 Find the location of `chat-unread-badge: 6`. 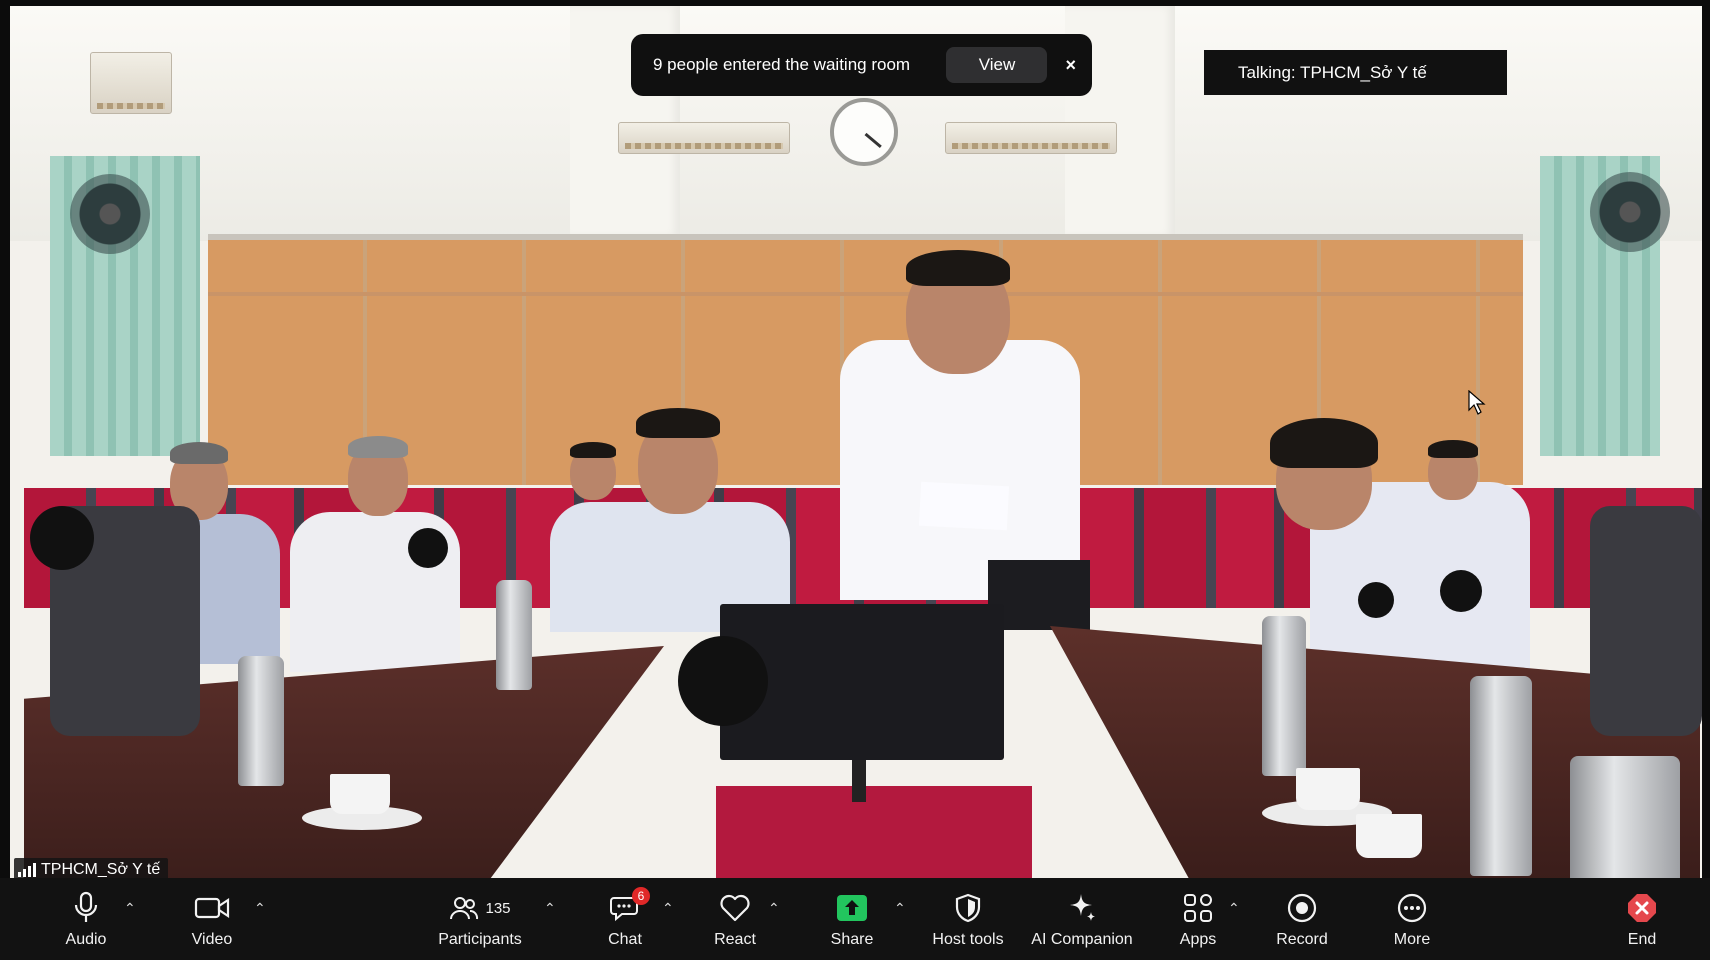

chat-unread-badge: 6 is located at coordinates (641, 896).